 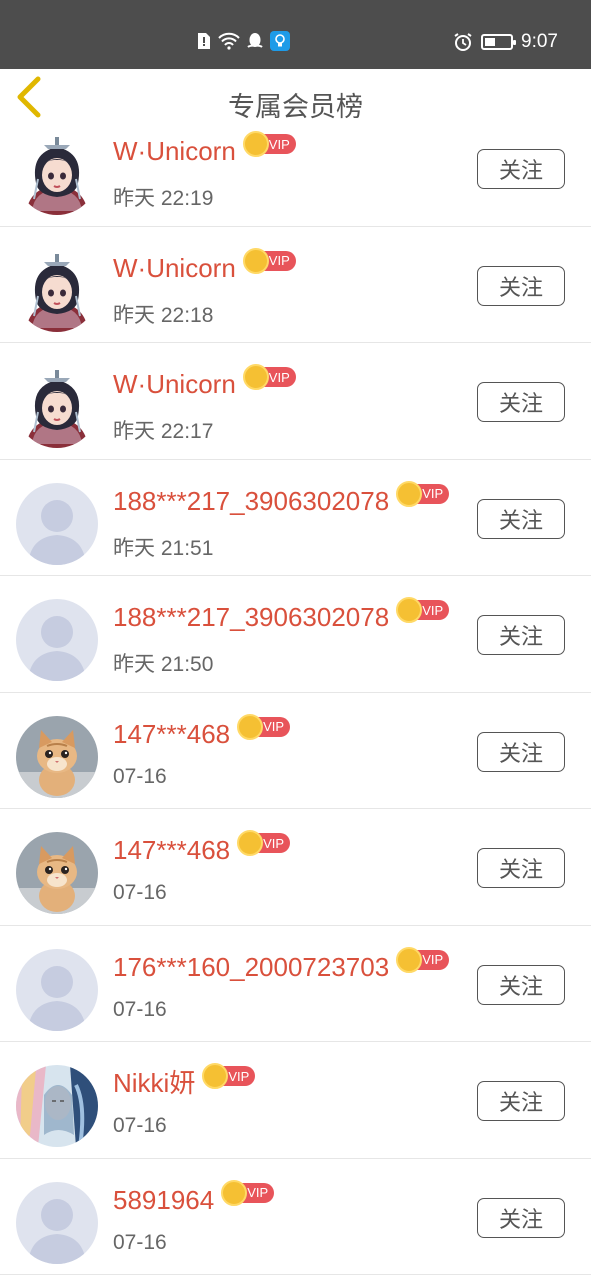 I want to click on sim-alert-icon, so click(x=204, y=41).